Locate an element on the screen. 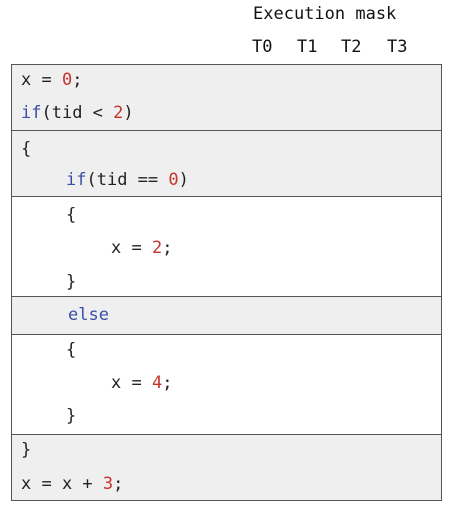 The height and width of the screenshot is (506, 456). code-line-close-brace-else: } is located at coordinates (71, 416).